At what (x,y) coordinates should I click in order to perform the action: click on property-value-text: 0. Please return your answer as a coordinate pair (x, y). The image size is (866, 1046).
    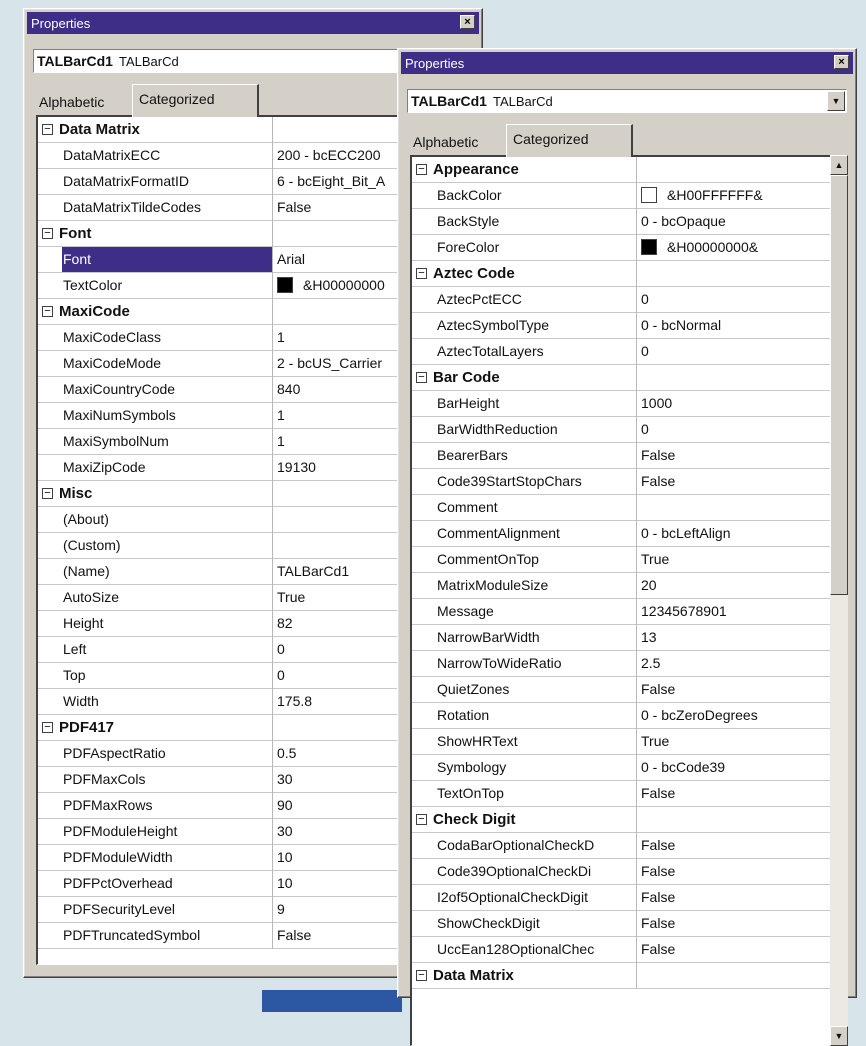
    Looking at the image, I should click on (281, 649).